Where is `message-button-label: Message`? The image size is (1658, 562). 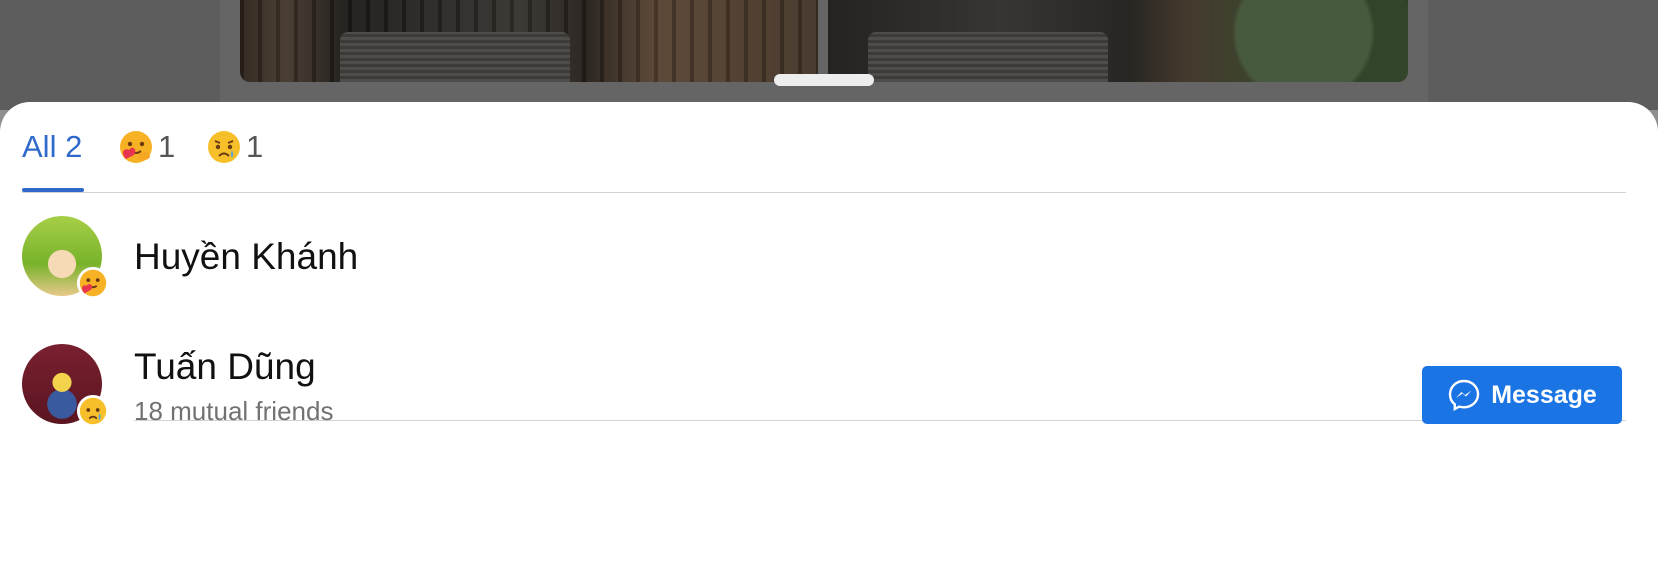
message-button-label: Message is located at coordinates (1544, 394).